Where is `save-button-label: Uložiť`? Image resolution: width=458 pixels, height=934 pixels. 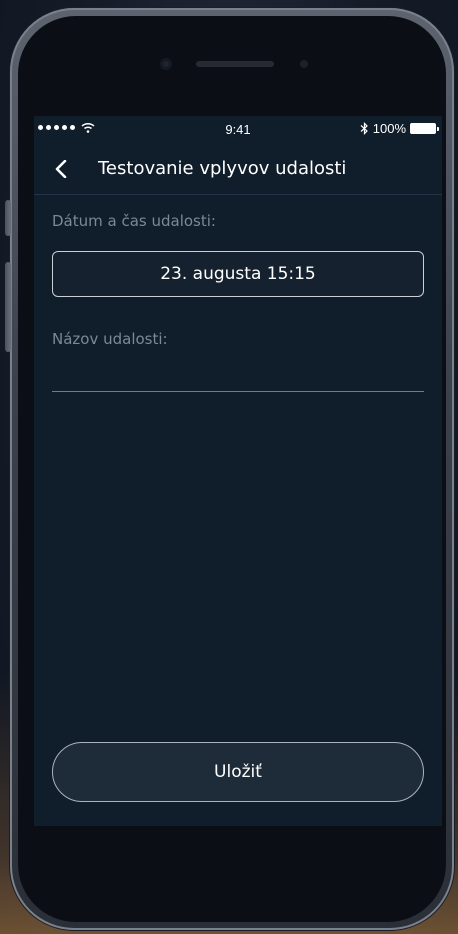
save-button-label: Uložiť is located at coordinates (238, 772).